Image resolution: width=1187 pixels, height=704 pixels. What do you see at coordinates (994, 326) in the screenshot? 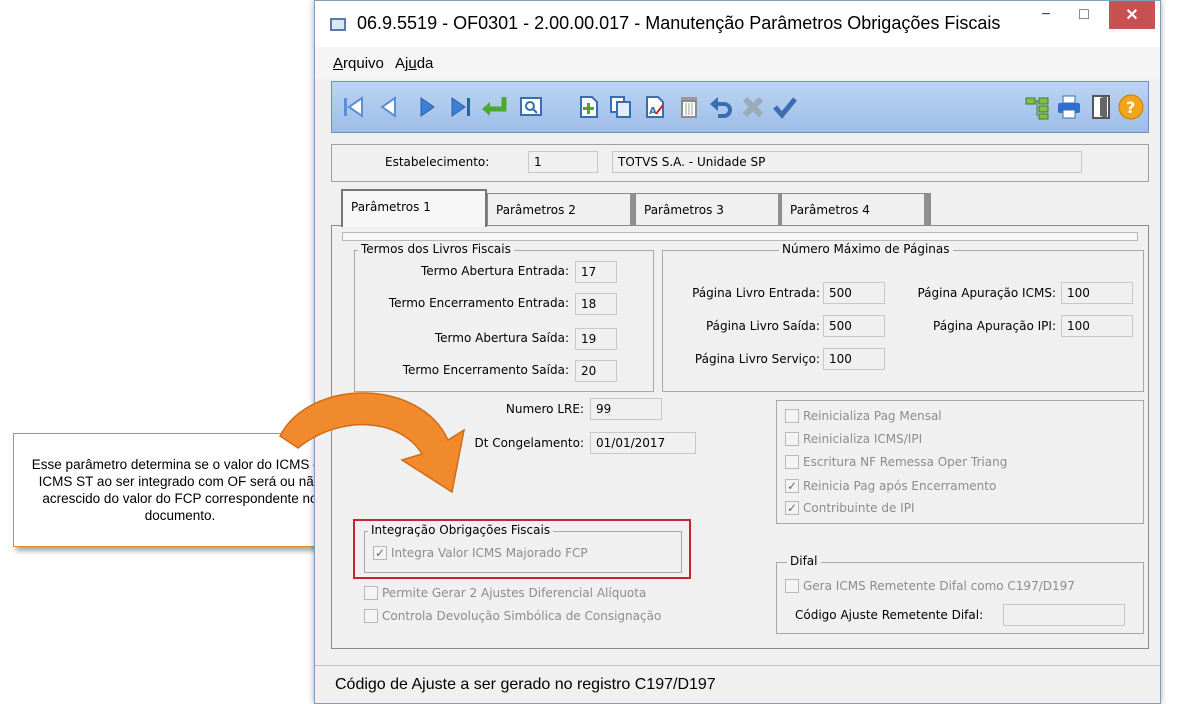
I see `pagina-apuracao-ipi-label: Página Apuração IPI:` at bounding box center [994, 326].